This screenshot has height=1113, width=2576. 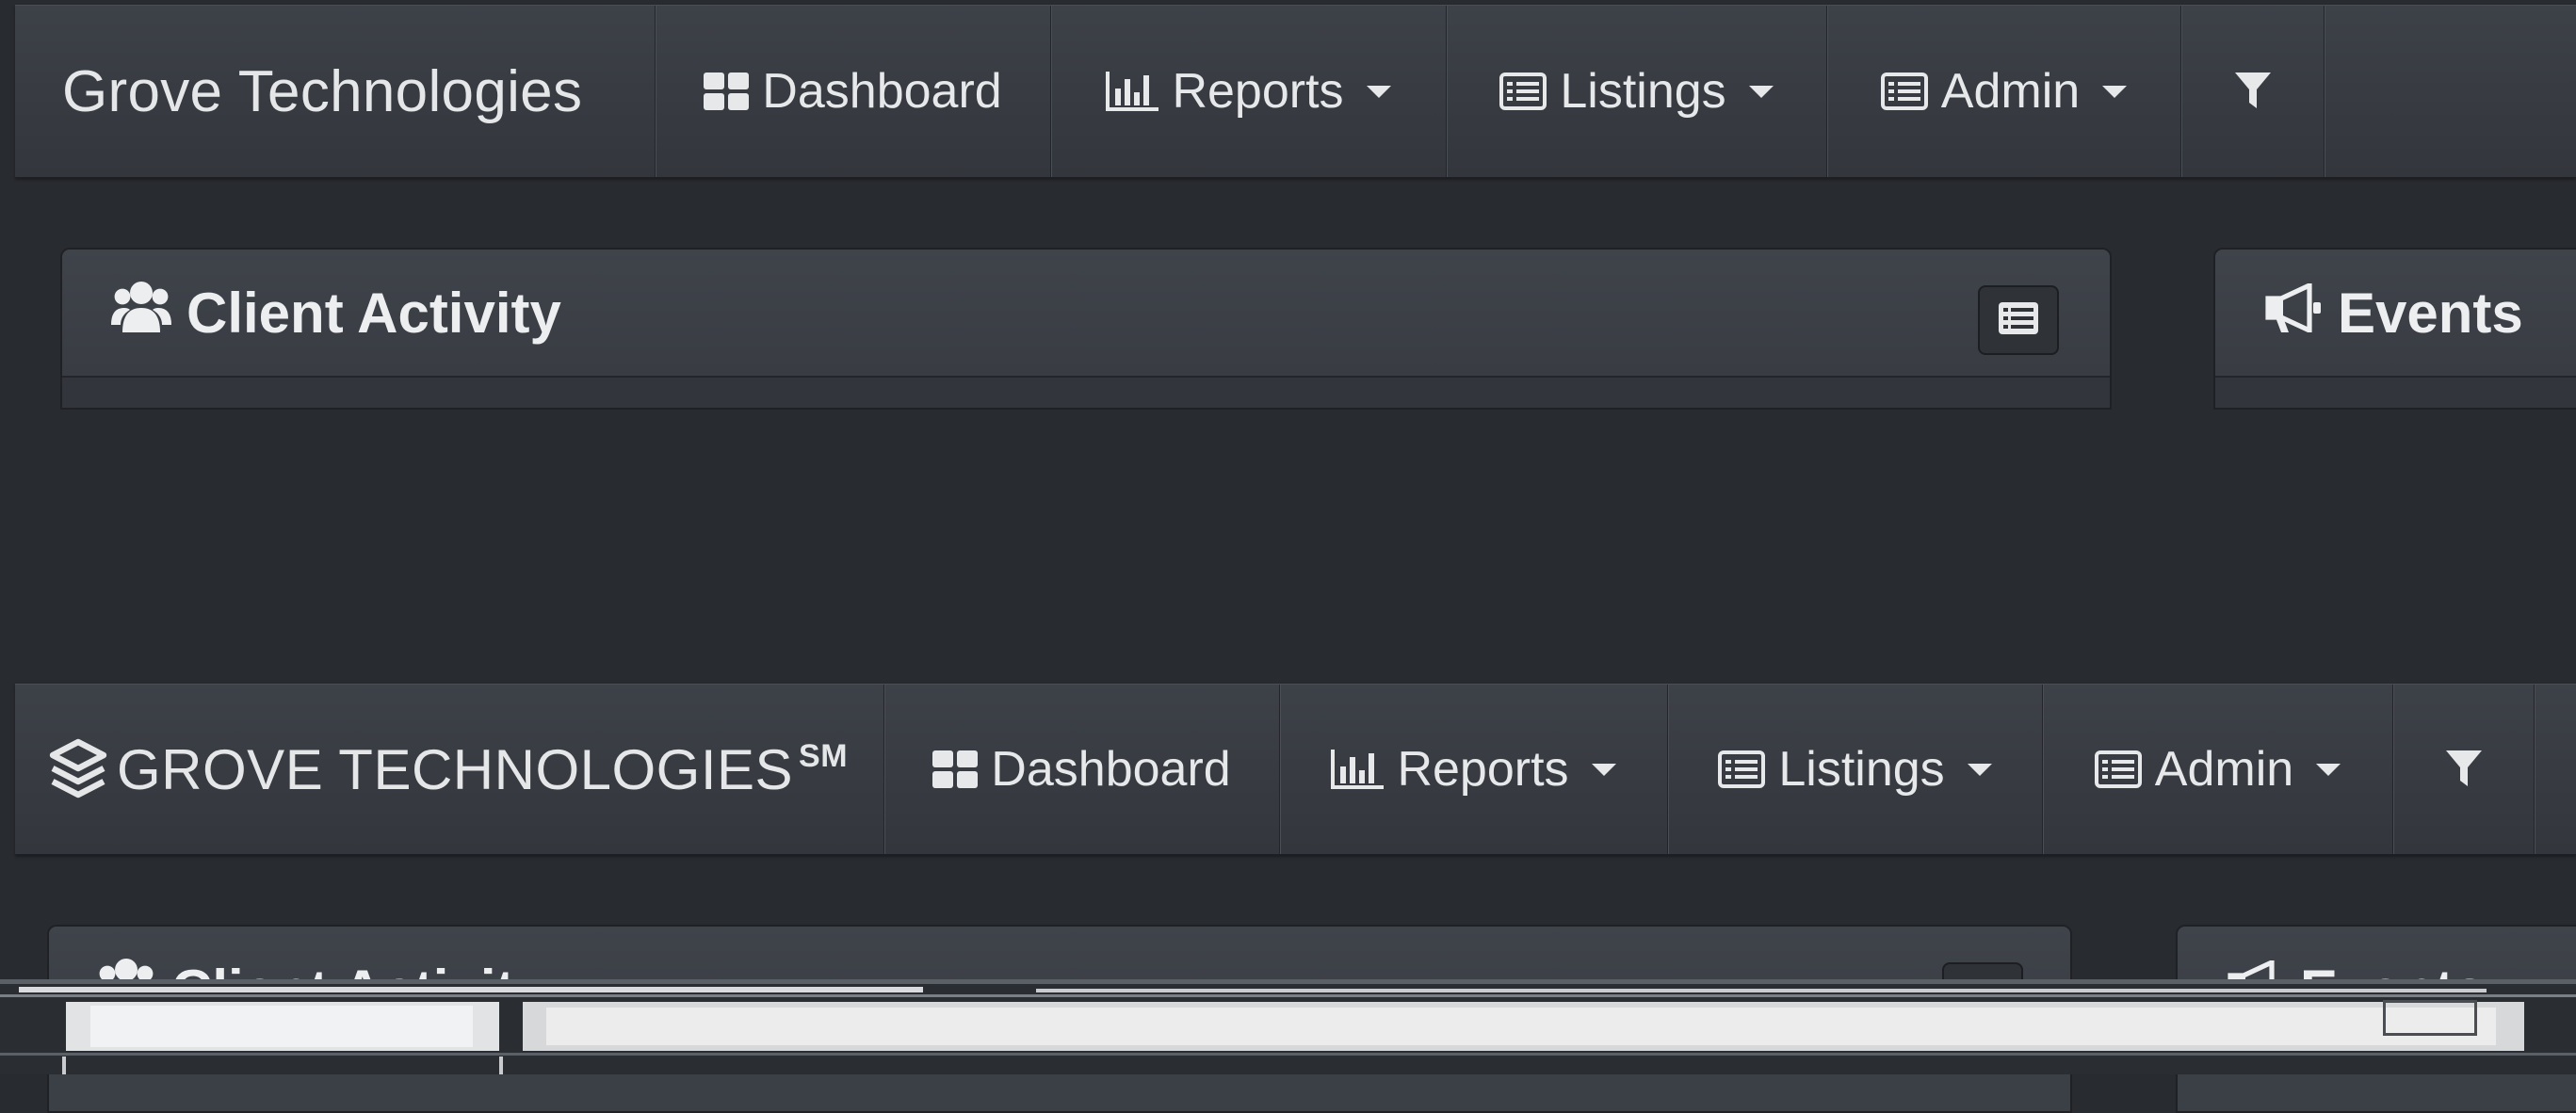 I want to click on panel-title: Client Activity, so click(x=373, y=313).